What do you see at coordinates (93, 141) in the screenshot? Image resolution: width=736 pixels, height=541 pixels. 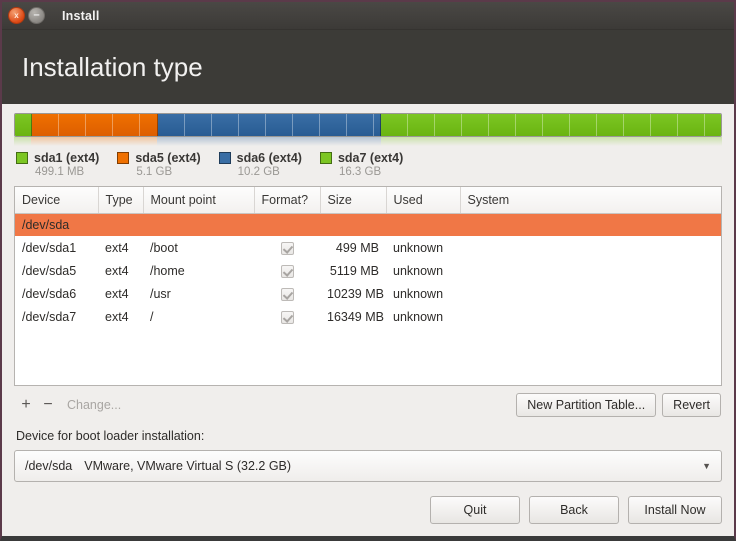 I see `partition-segment-reflection-sda5` at bounding box center [93, 141].